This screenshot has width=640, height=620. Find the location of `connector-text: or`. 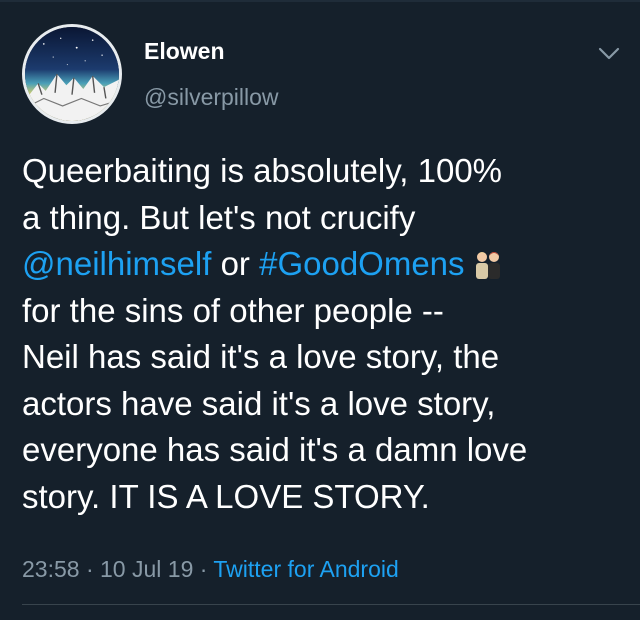

connector-text: or is located at coordinates (235, 263).